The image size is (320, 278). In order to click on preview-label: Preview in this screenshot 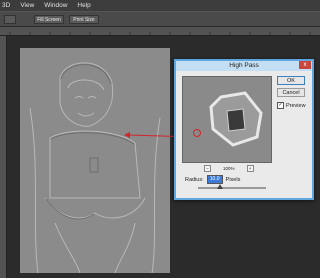, I will do `click(296, 105)`.